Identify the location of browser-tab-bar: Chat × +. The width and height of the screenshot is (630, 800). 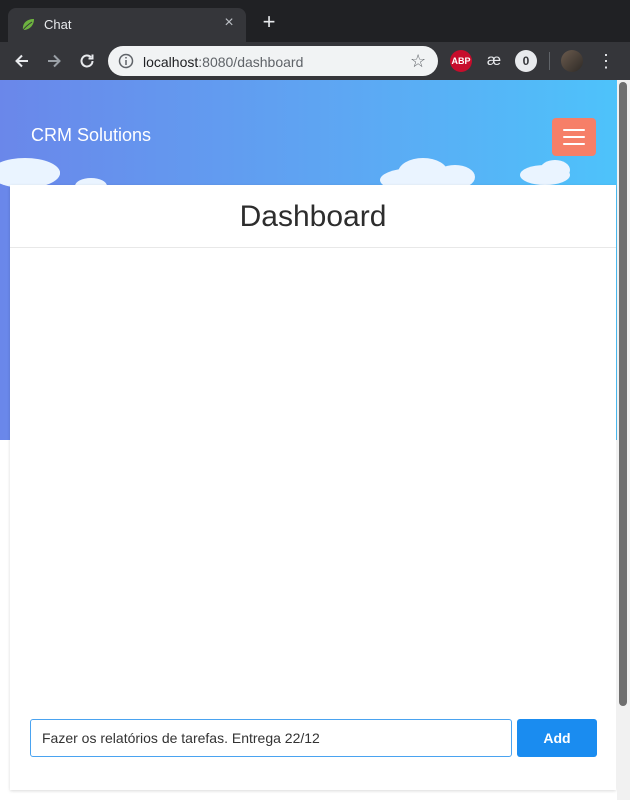
(315, 21).